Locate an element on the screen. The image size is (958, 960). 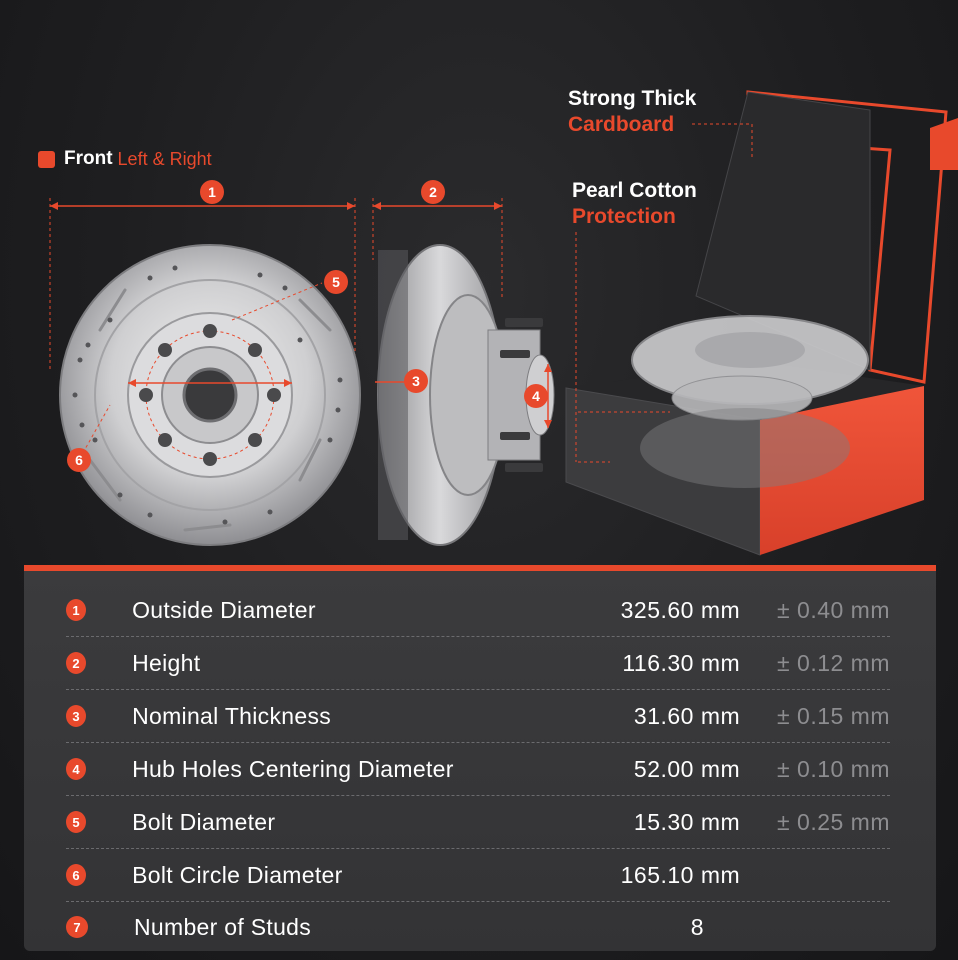
spec-row: 6 Bolt Circle Diameter 165.10 mm is located at coordinates (478, 875).